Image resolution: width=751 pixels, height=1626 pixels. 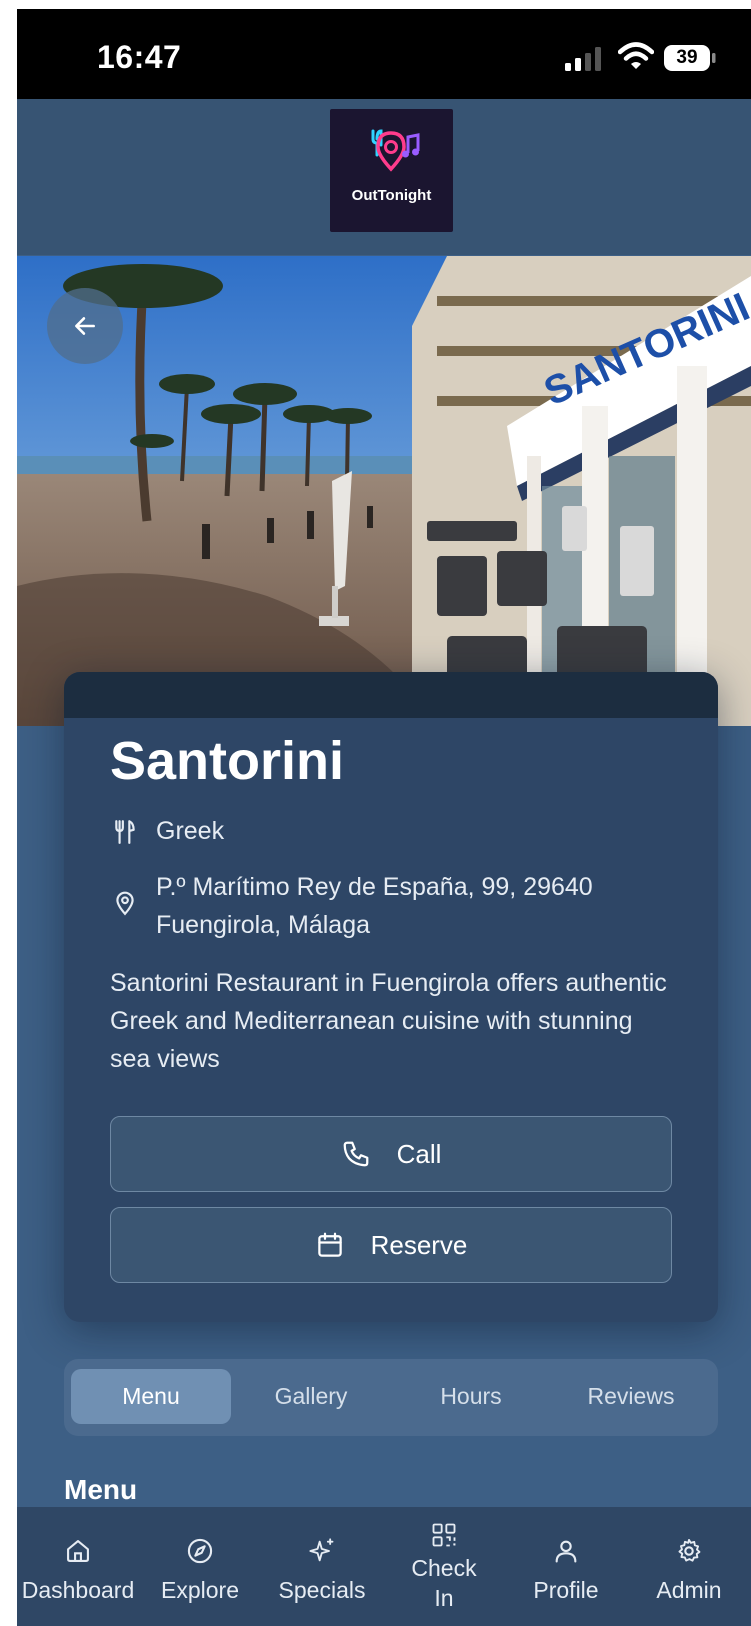 I want to click on phone-icon, so click(x=355, y=1154).